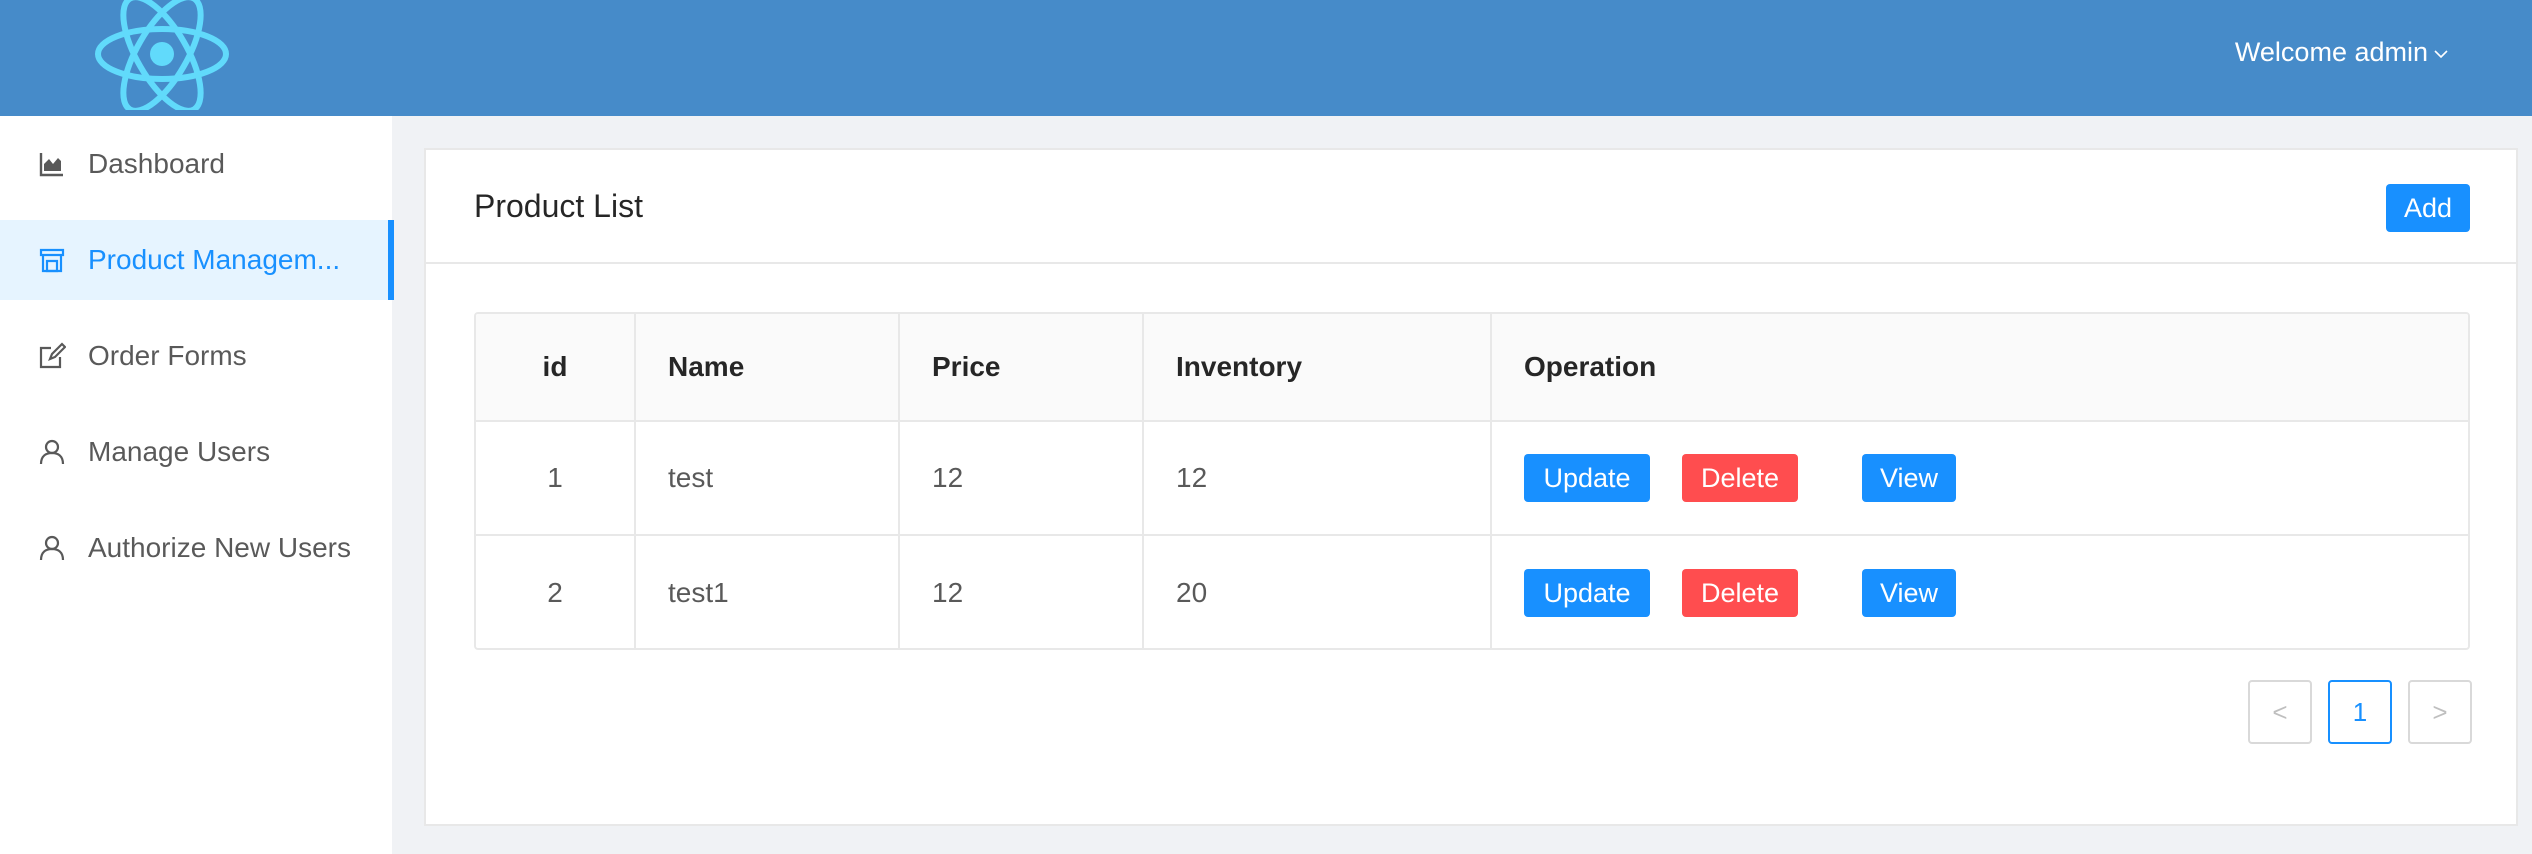  What do you see at coordinates (768, 367) in the screenshot?
I see `column-header-name: Name` at bounding box center [768, 367].